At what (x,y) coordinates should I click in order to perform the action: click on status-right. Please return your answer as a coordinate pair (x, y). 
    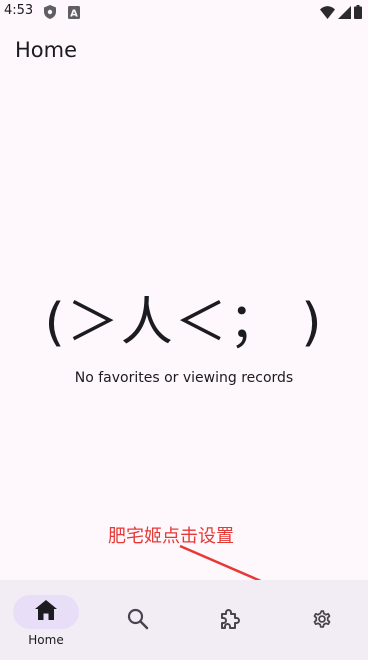
    Looking at the image, I should click on (341, 13).